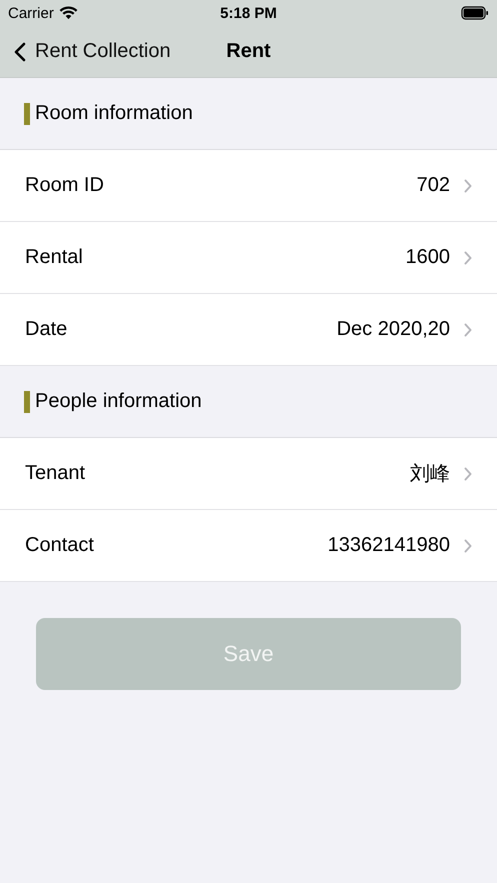  Describe the element at coordinates (475, 13) in the screenshot. I see `battery-icon` at that location.